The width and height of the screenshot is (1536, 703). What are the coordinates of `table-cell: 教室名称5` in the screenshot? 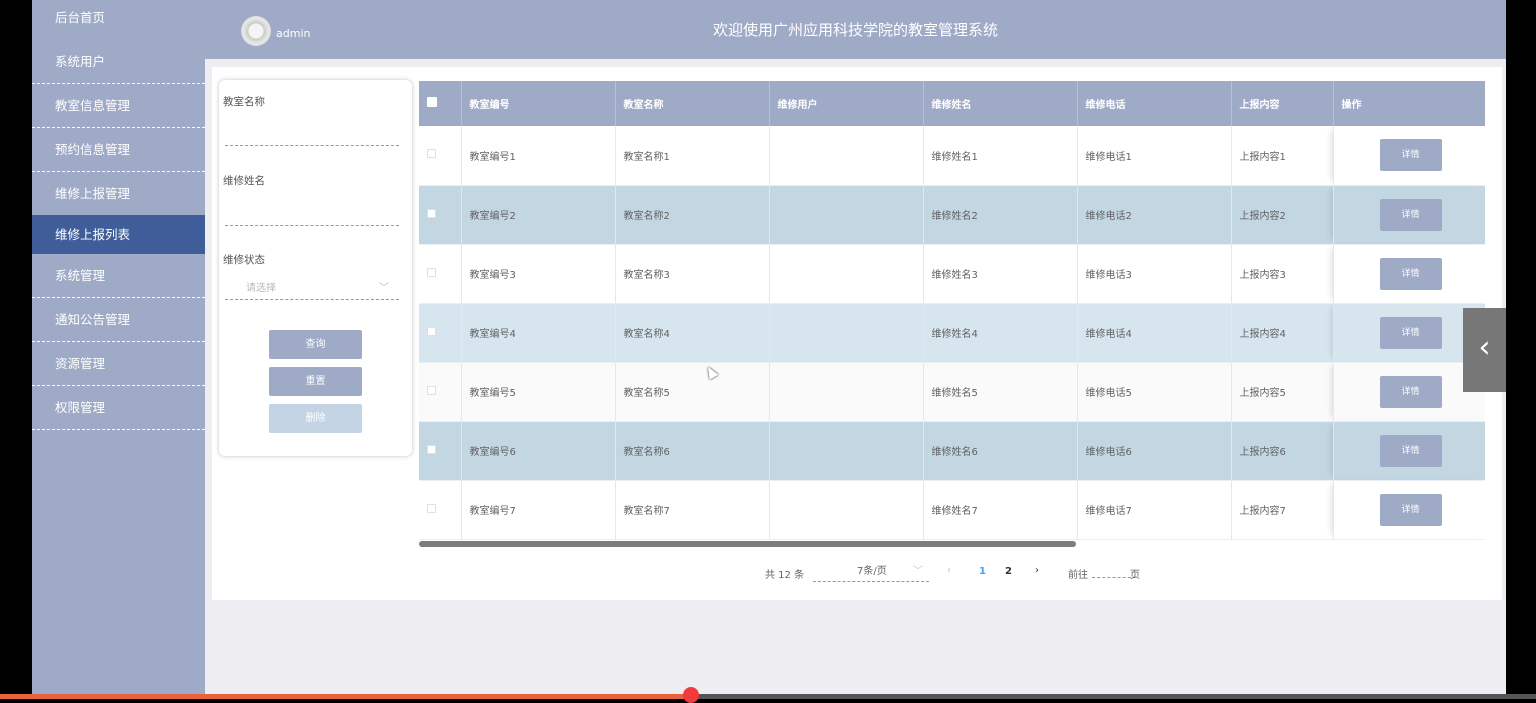 It's located at (692, 392).